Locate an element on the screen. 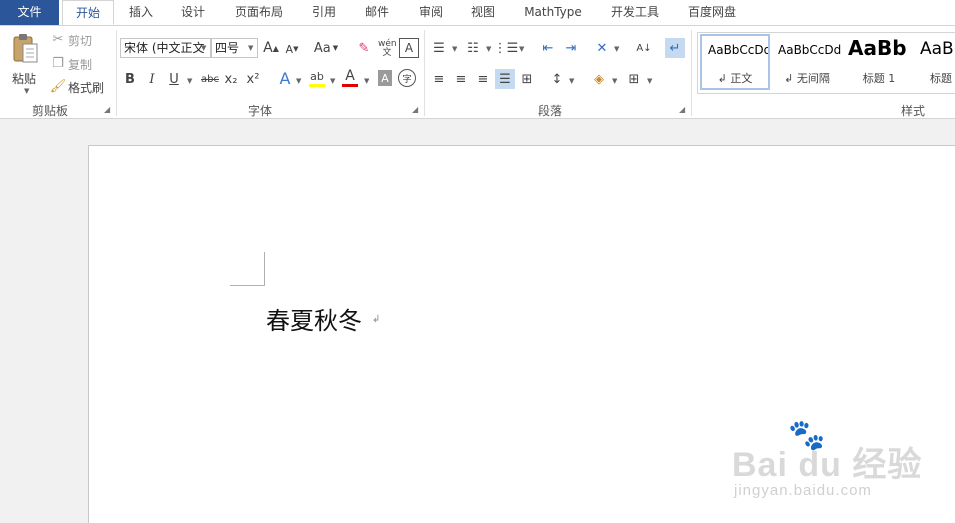 This screenshot has height=523, width=955. font-group-label: 字体 is located at coordinates (259, 111).